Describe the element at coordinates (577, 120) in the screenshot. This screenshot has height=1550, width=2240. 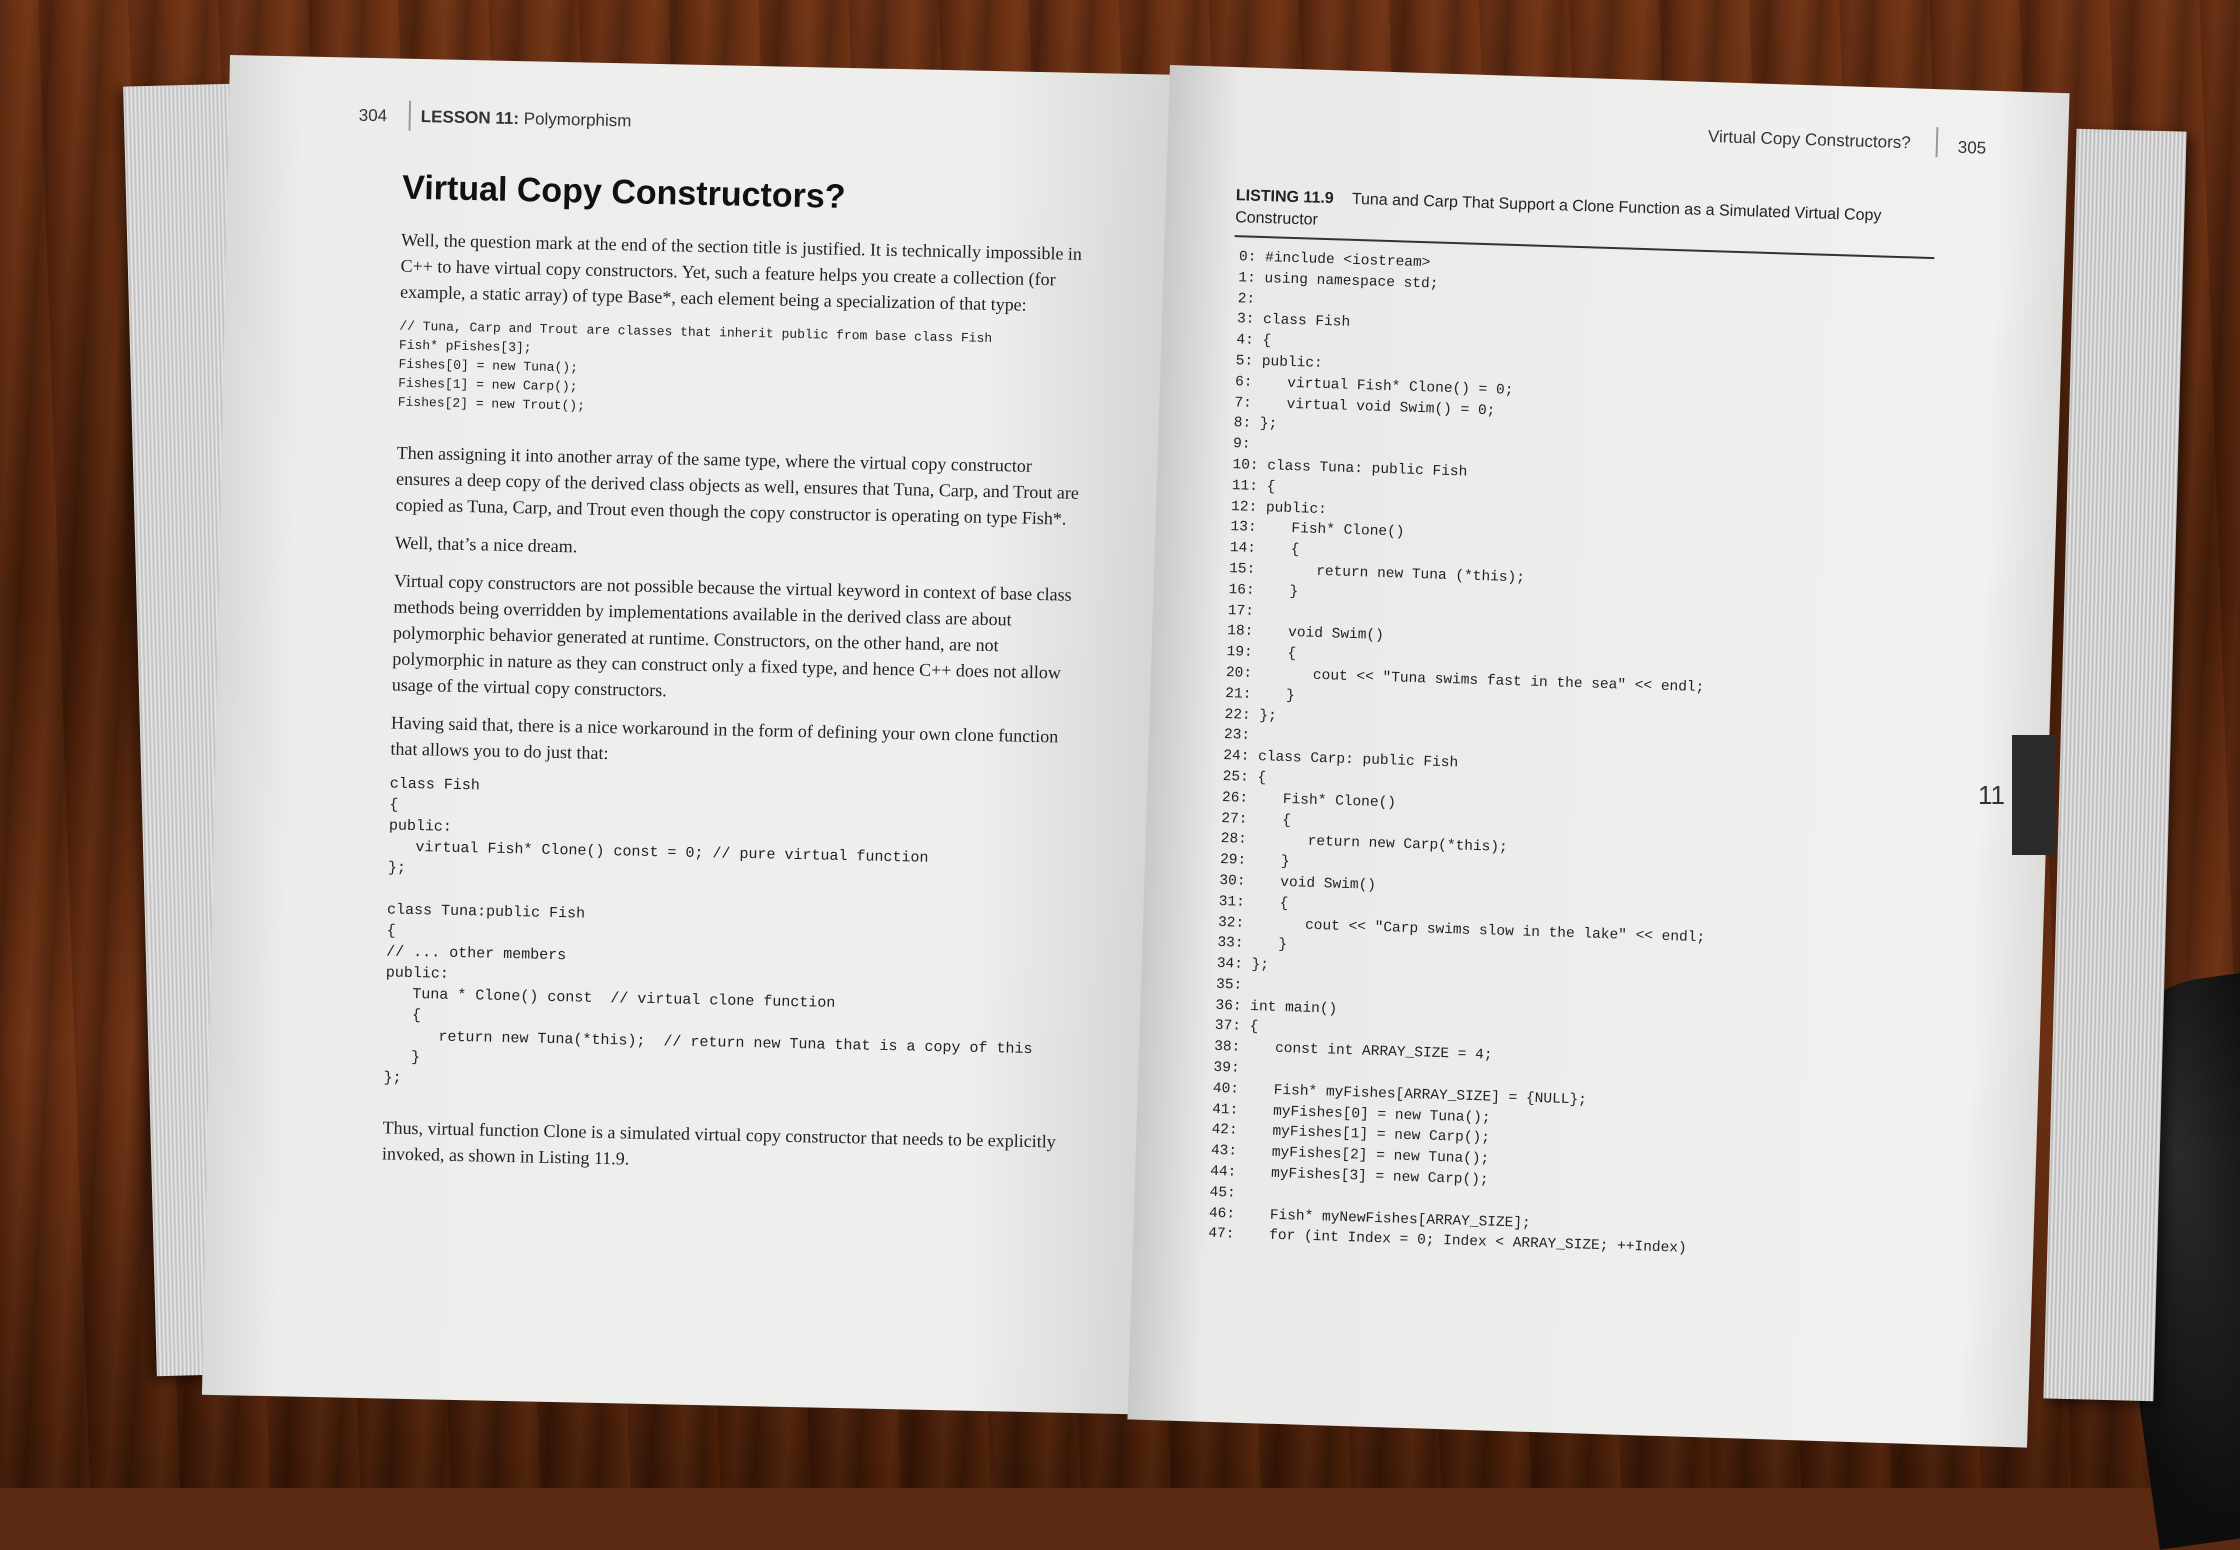
I see `running-head-topic: Polymorphism` at that location.